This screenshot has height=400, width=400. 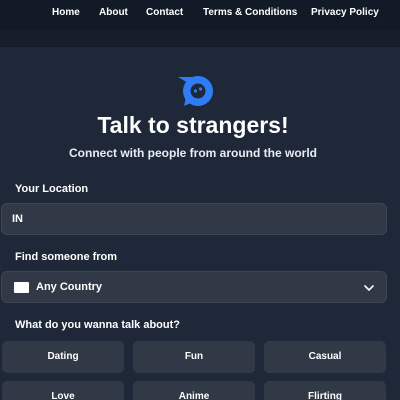 I want to click on white-flag-icon, so click(x=21, y=287).